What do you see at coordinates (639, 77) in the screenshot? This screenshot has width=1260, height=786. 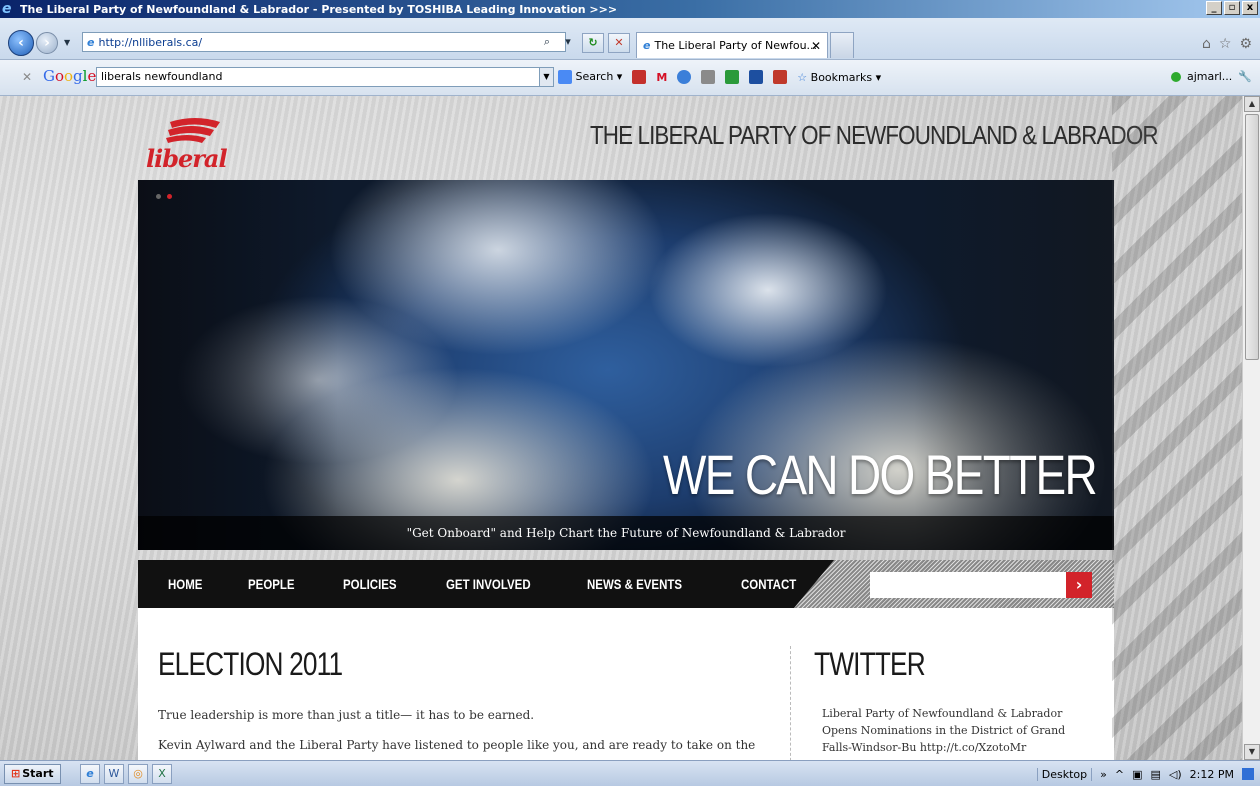 I see `youtube-icon` at bounding box center [639, 77].